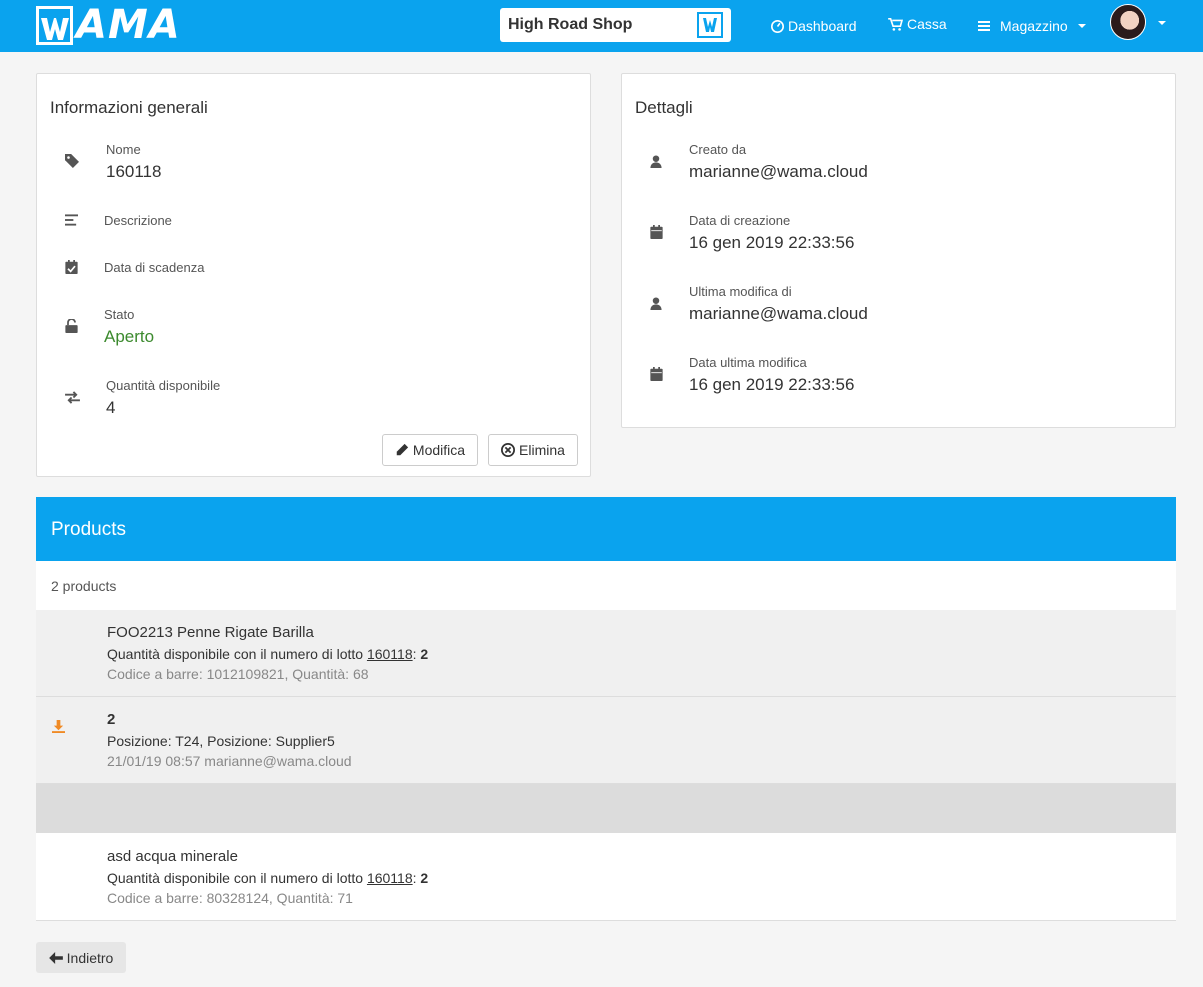 This screenshot has width=1203, height=987. What do you see at coordinates (927, 24) in the screenshot?
I see `nav-cassa-label: Cassa` at bounding box center [927, 24].